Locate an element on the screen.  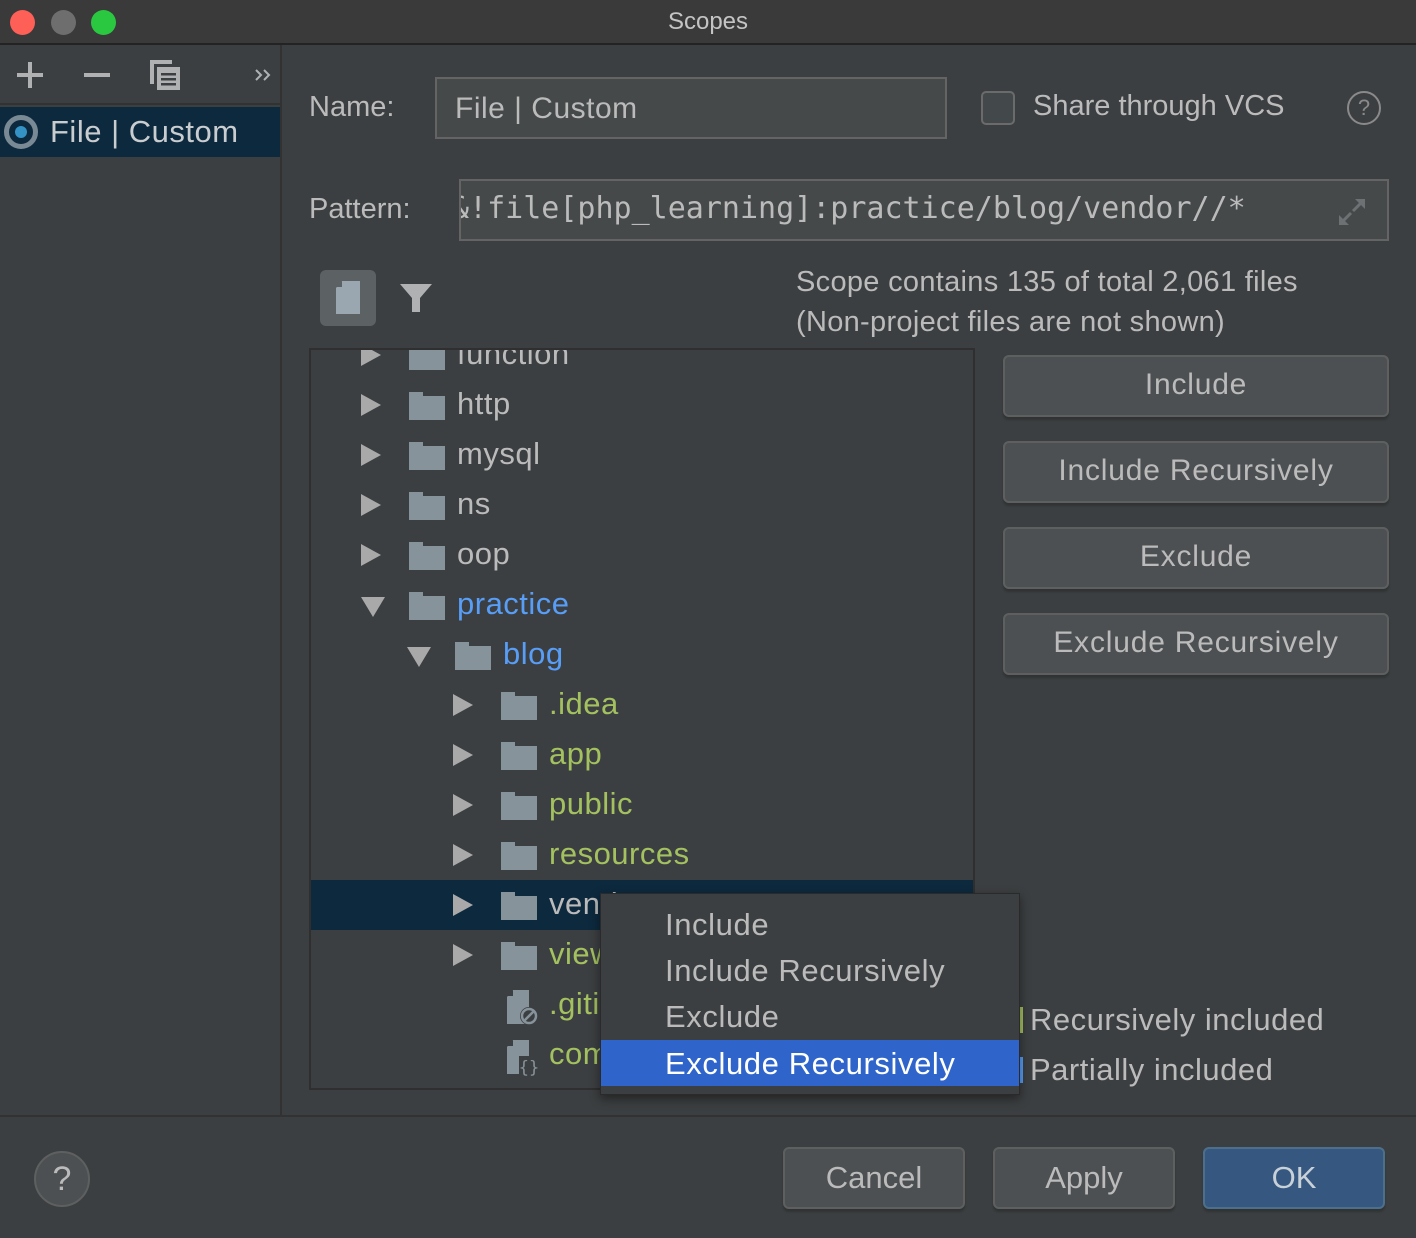
minus-icon is located at coordinates (97, 75).